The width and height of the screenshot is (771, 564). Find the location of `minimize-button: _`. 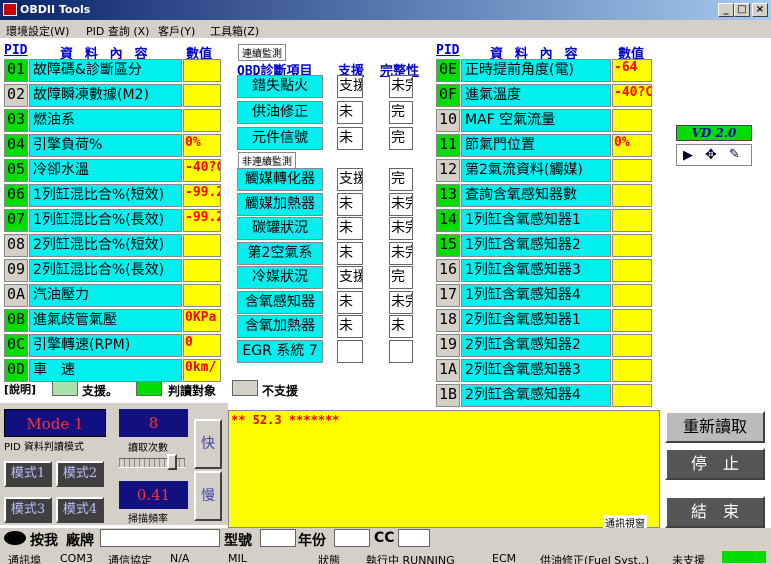

minimize-button: _ is located at coordinates (726, 10).